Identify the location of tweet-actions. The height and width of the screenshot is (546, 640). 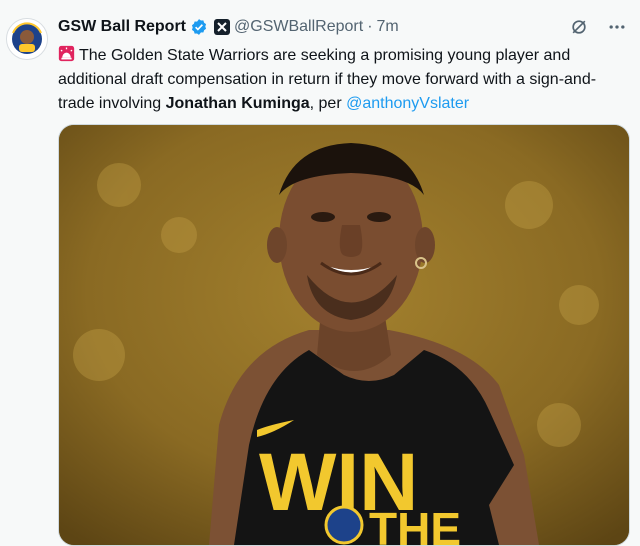
(598, 27).